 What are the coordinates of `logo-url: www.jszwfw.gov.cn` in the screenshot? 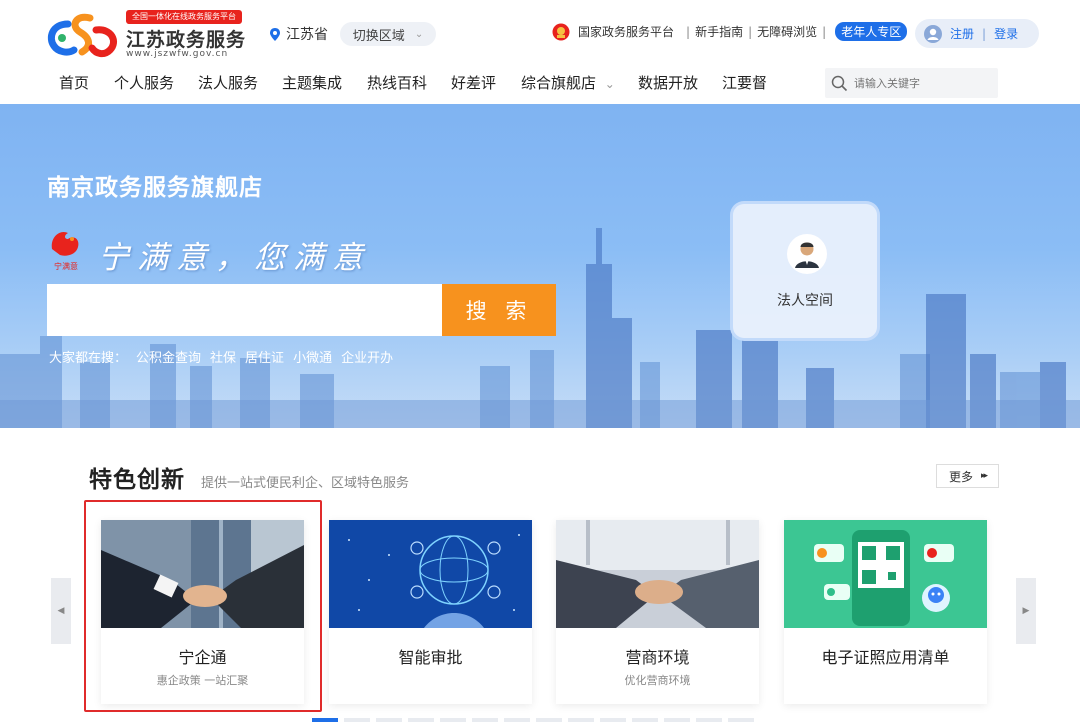 It's located at (177, 54).